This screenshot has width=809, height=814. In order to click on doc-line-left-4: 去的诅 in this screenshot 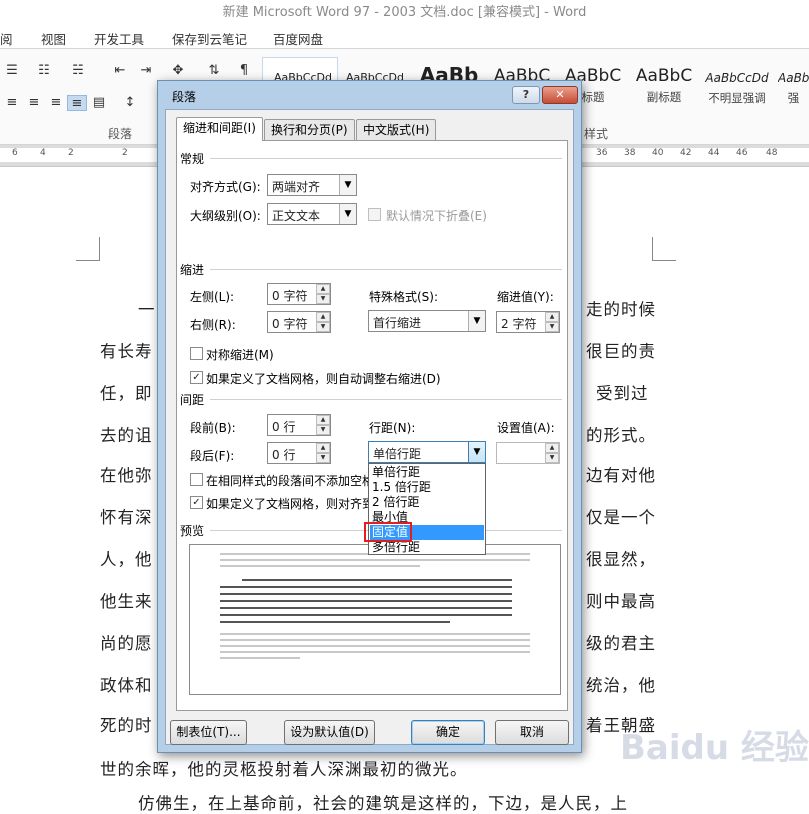, I will do `click(126, 435)`.